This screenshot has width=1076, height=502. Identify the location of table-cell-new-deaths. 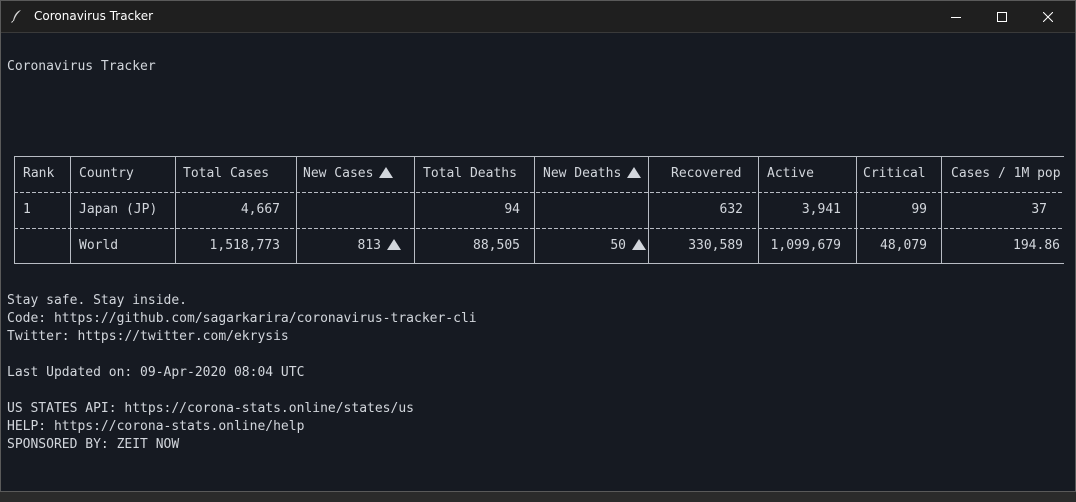
(585, 210).